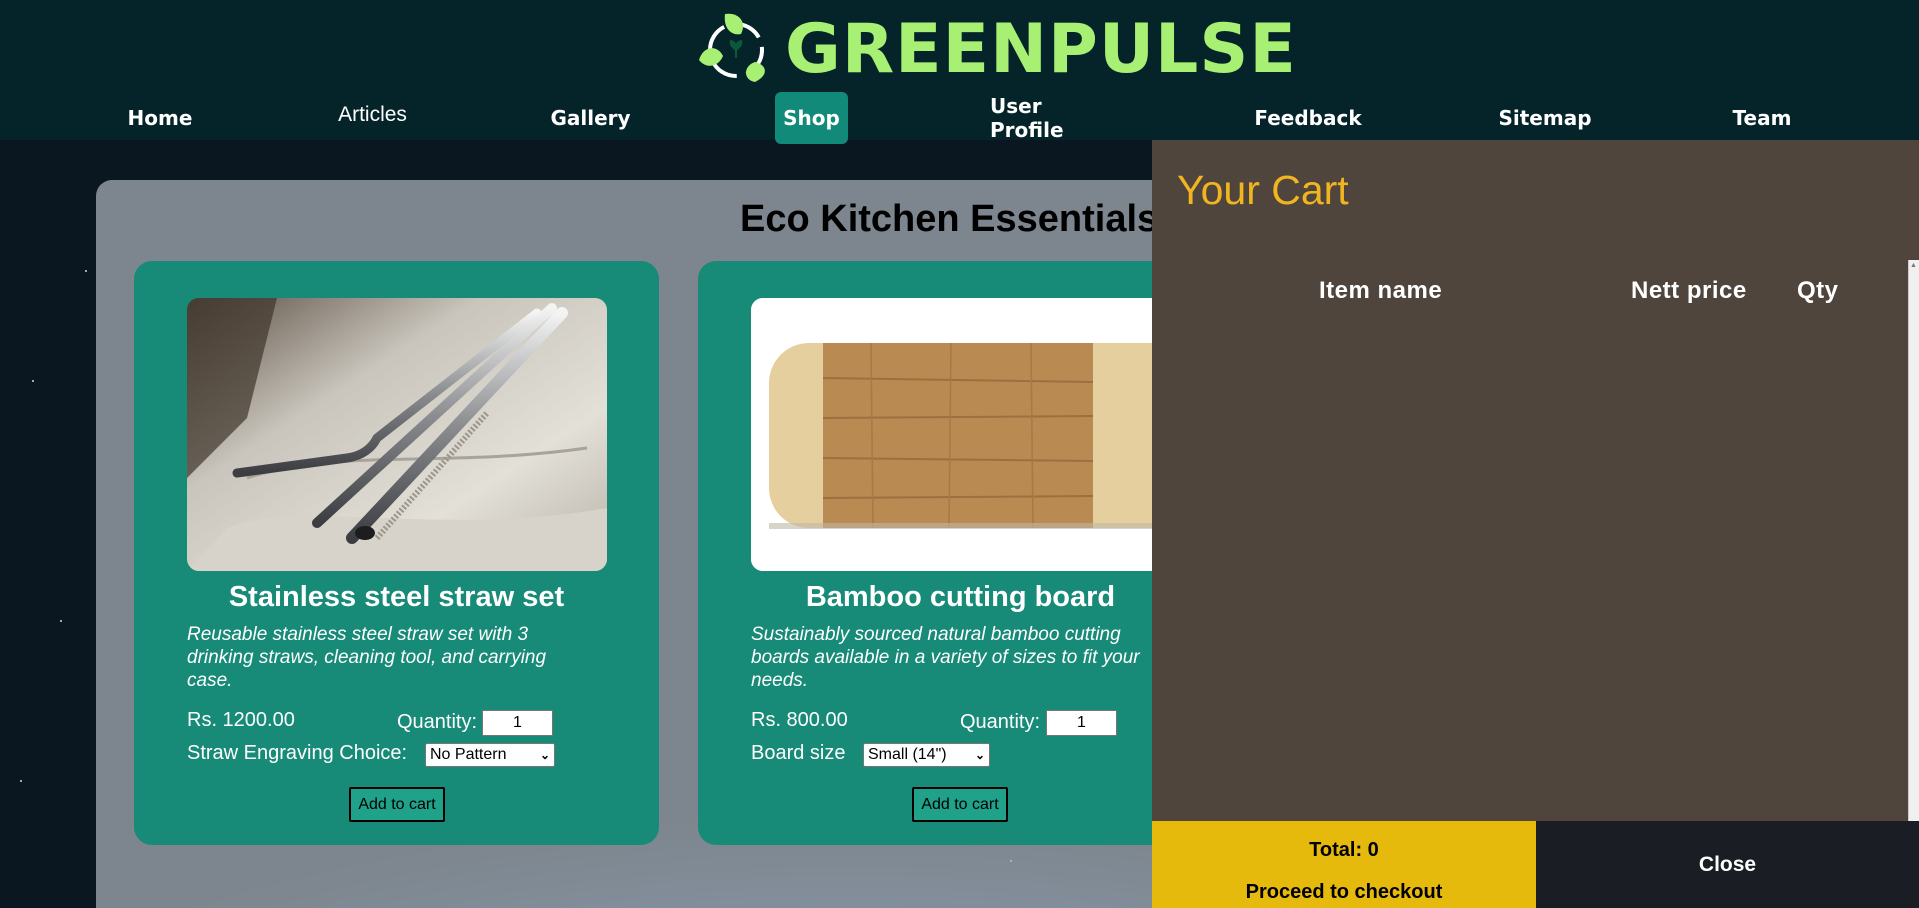 The height and width of the screenshot is (908, 1919). I want to click on product-image-bamboo-board, so click(961, 434).